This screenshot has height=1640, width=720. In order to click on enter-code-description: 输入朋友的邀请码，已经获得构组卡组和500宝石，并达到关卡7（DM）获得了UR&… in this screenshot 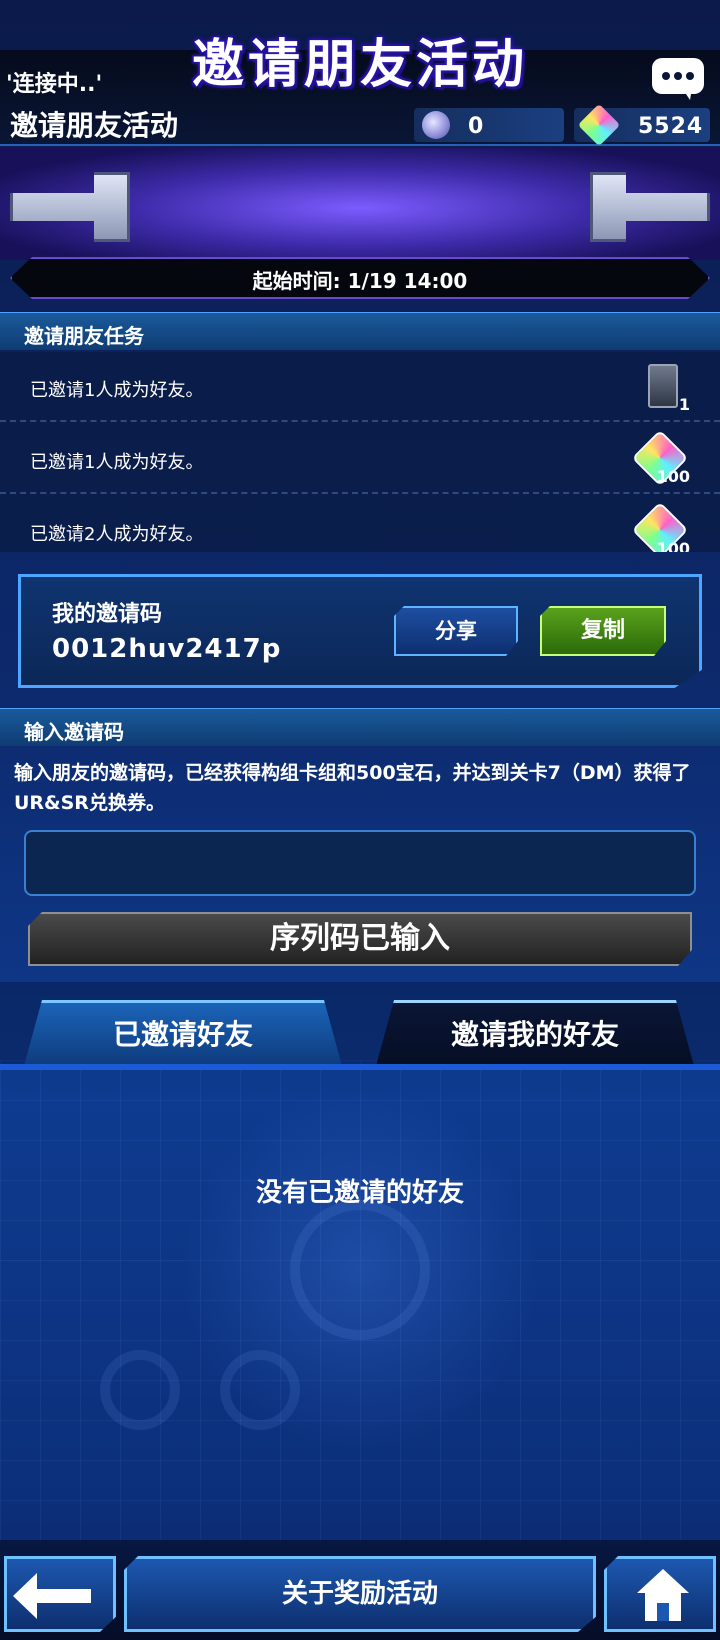, I will do `click(352, 788)`.